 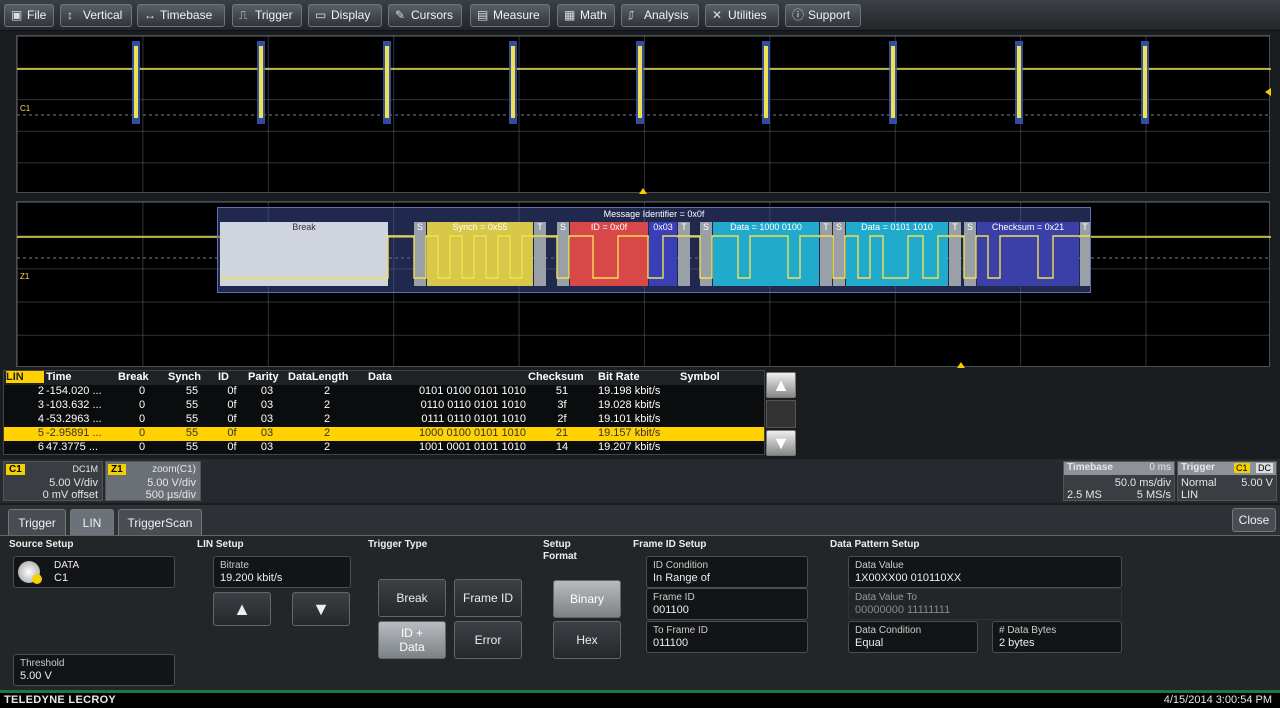 I want to click on trigger-level: 5.00 V, so click(x=1257, y=483).